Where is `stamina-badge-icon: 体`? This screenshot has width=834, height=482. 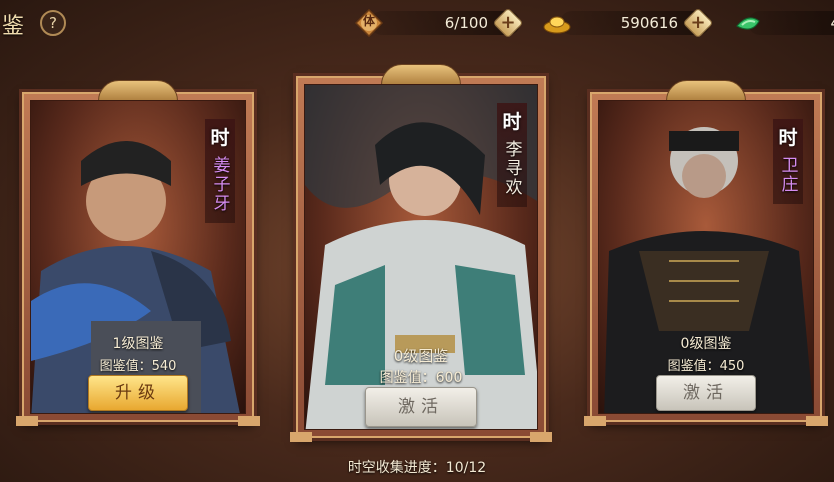
stamina-badge-icon: 体 is located at coordinates (369, 23).